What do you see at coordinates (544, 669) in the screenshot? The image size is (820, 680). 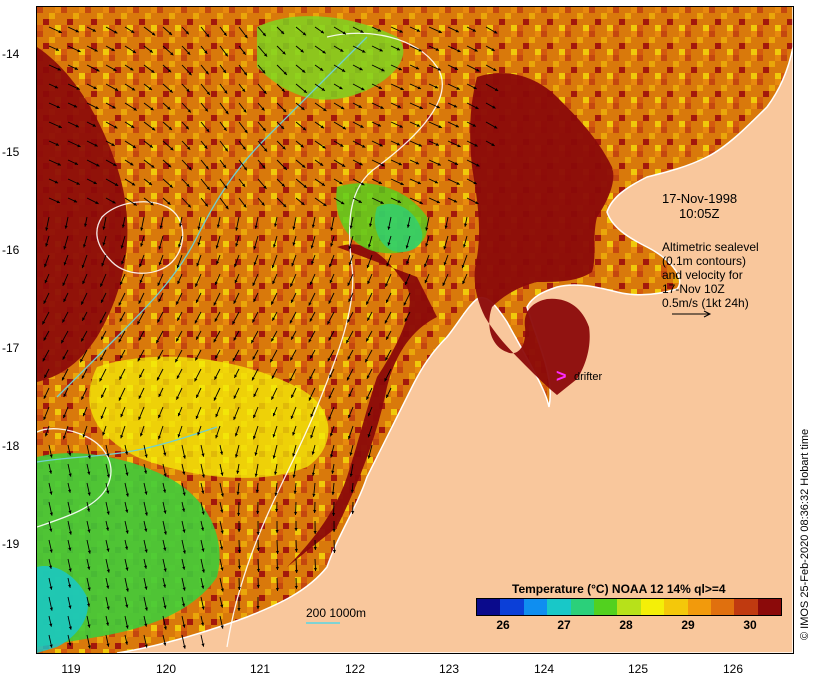 I see `x-tick-label: 124` at bounding box center [544, 669].